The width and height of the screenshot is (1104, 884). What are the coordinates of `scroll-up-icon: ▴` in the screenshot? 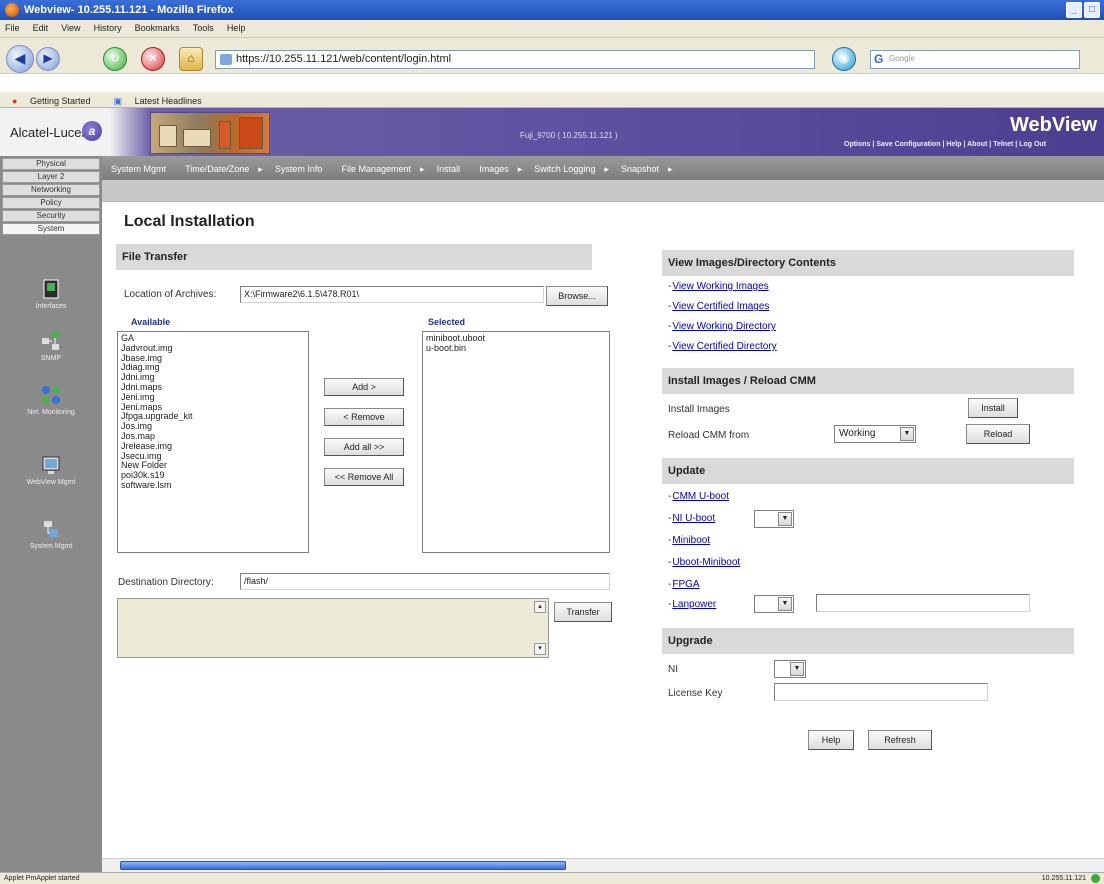 It's located at (540, 607).